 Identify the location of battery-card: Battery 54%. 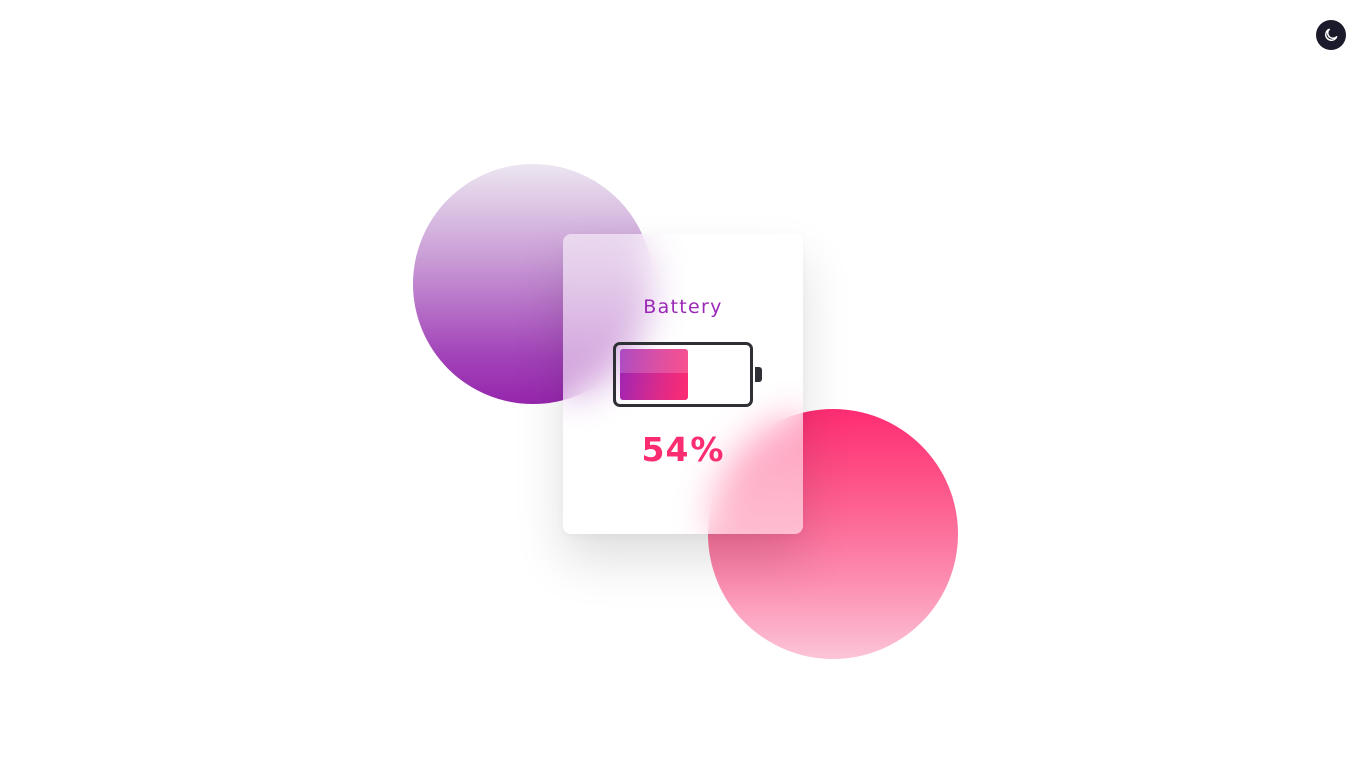
(683, 384).